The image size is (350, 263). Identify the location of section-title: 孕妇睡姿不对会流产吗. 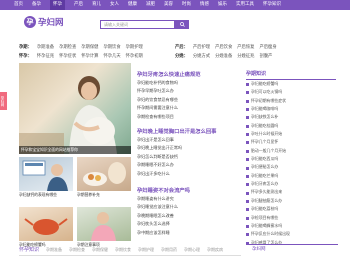
(163, 190).